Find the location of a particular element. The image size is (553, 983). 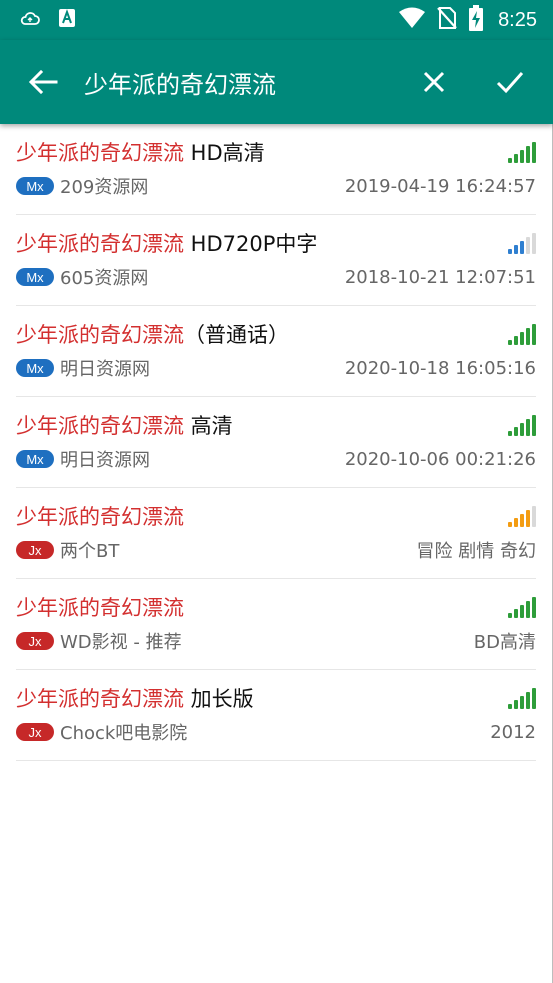

item-meta: 2012 is located at coordinates (513, 732).